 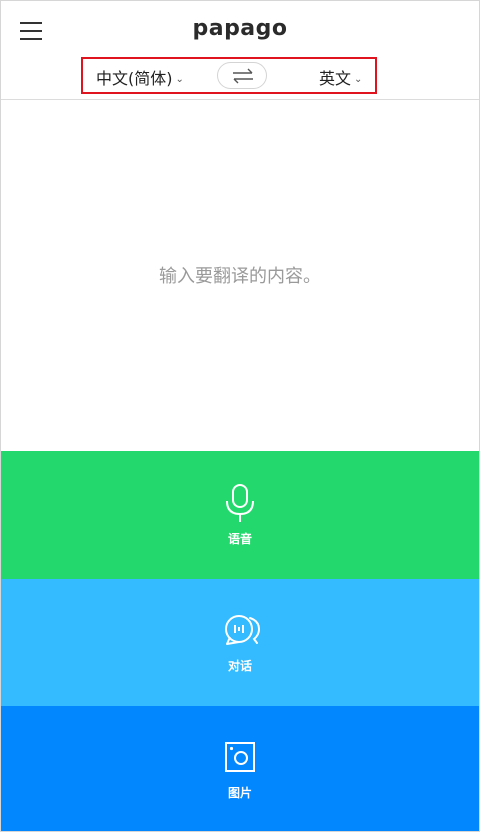 I want to click on source-language-label: 中文(简体), so click(x=134, y=78).